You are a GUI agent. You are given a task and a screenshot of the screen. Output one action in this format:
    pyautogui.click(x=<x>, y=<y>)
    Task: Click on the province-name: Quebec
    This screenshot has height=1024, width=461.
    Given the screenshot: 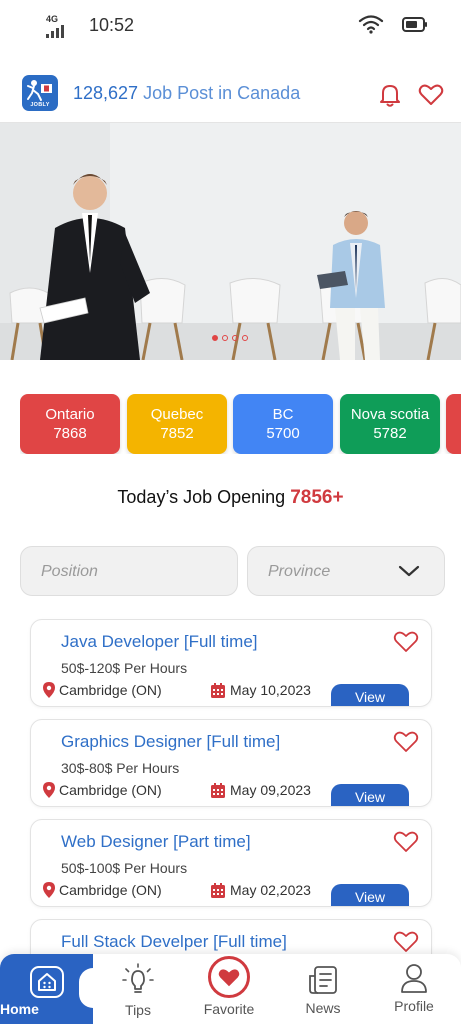 What is the action you would take?
    pyautogui.click(x=177, y=414)
    